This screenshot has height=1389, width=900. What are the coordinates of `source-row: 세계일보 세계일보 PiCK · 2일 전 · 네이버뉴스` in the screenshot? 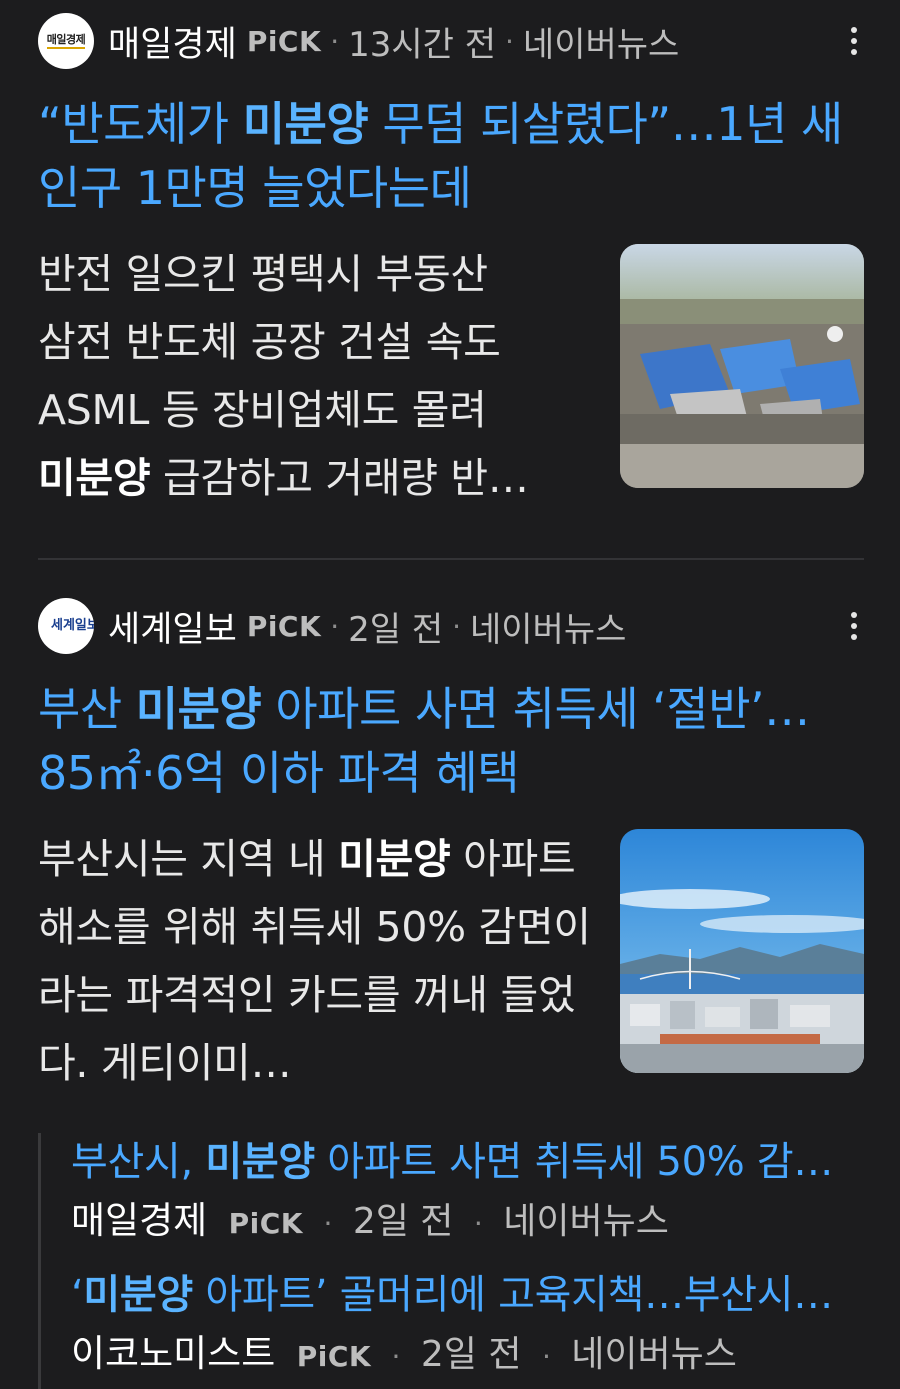 It's located at (451, 626).